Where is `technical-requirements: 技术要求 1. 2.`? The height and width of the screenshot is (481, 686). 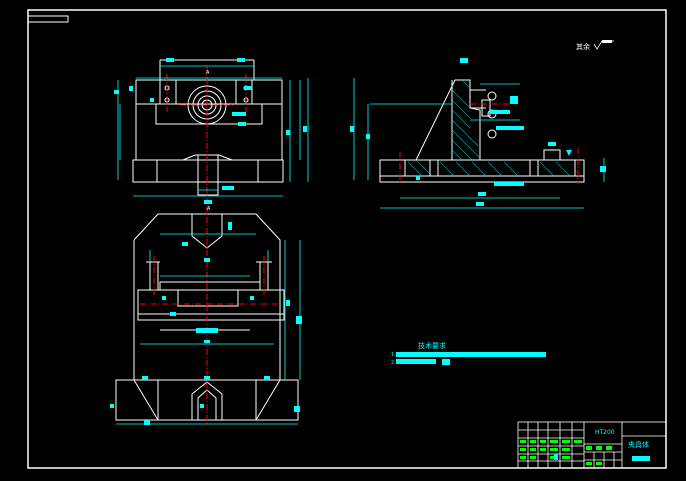
technical-requirements: 技术要求 1. 2. is located at coordinates (468, 353).